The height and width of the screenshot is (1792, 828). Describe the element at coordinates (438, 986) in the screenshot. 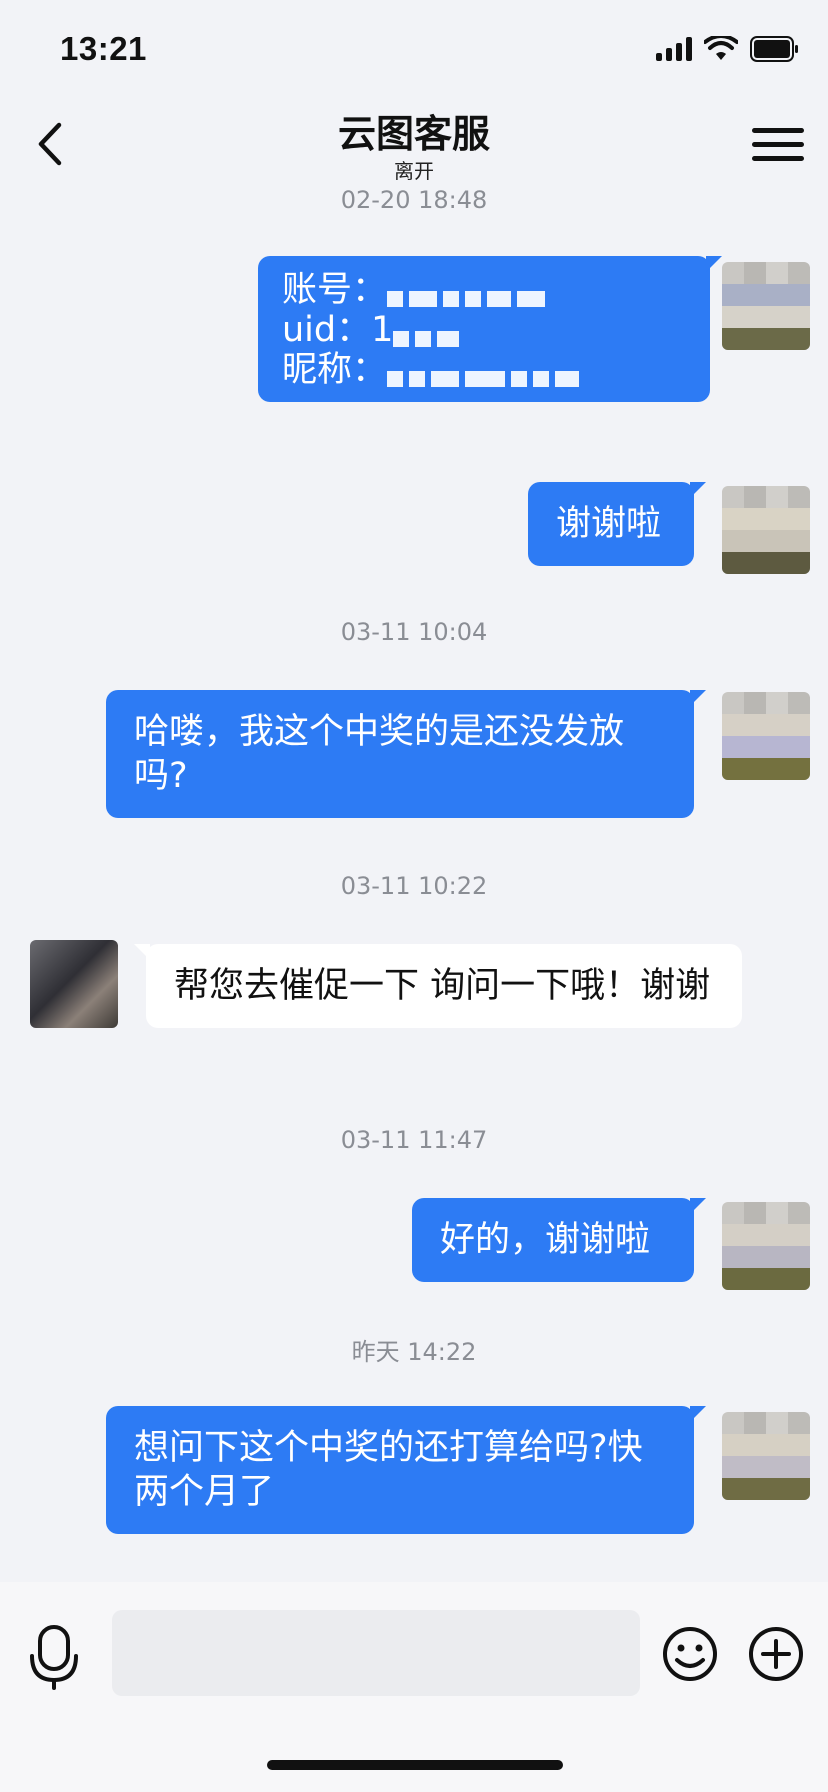

I see `message-bubble-agent: 帮您去催促一下 询问一下哦！谢谢` at that location.